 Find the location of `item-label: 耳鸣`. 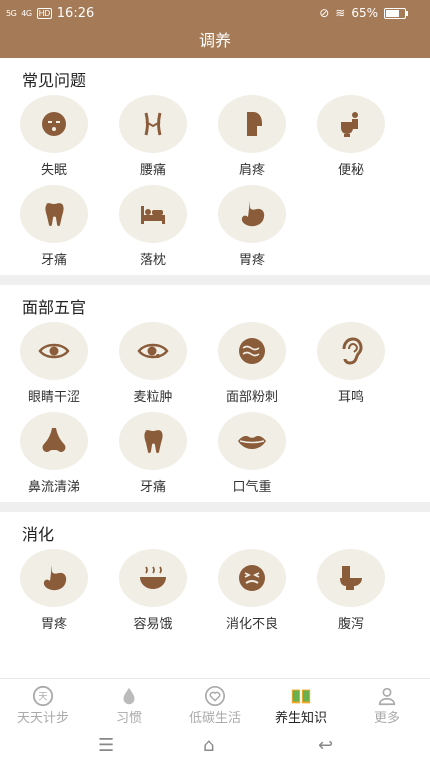

item-label: 耳鸣 is located at coordinates (350, 397).